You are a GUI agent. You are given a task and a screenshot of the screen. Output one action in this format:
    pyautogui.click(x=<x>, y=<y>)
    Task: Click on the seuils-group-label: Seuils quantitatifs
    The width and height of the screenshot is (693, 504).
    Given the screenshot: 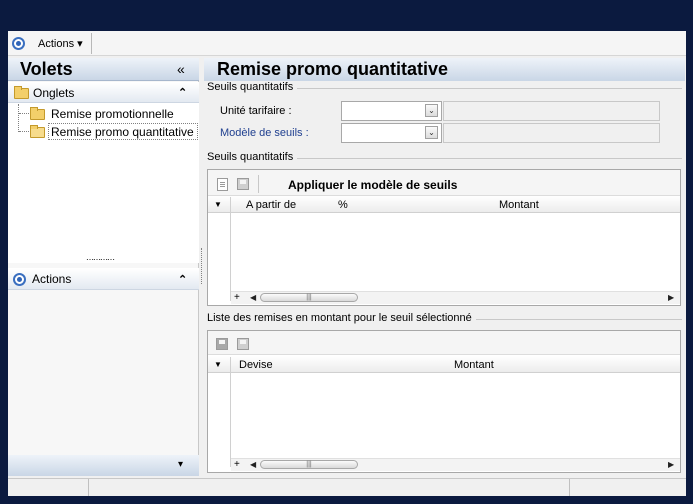 What is the action you would take?
    pyautogui.click(x=252, y=87)
    